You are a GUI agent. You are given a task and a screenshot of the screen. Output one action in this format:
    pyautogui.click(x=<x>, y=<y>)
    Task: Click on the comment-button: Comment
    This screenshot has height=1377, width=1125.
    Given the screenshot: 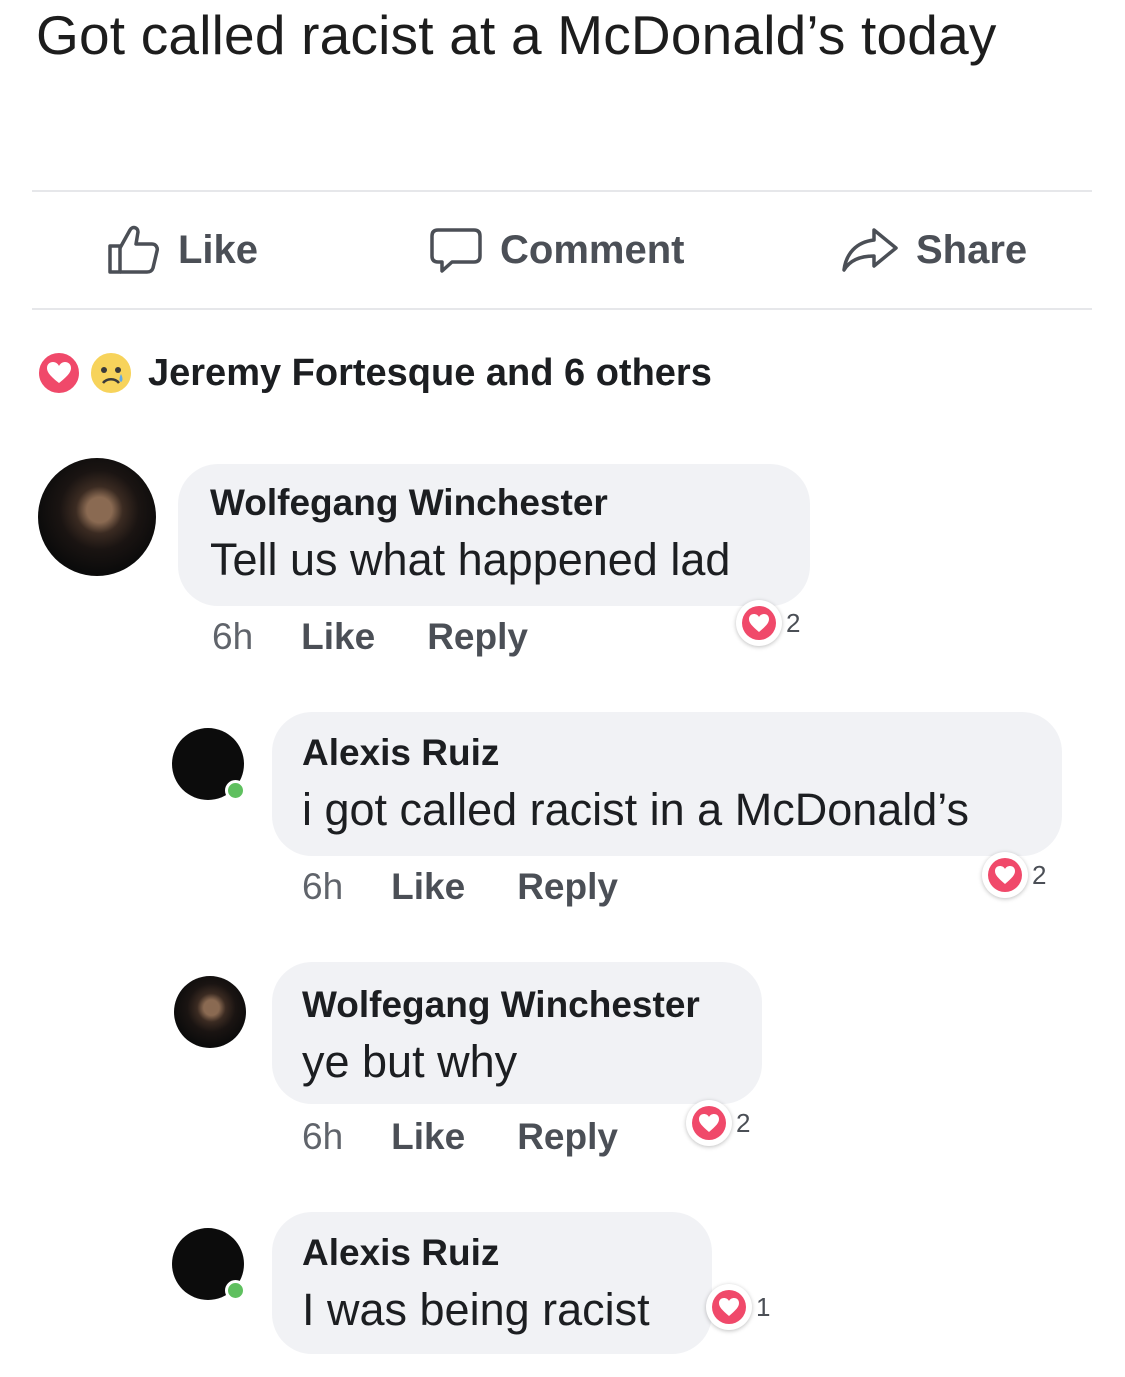 What is the action you would take?
    pyautogui.click(x=556, y=250)
    